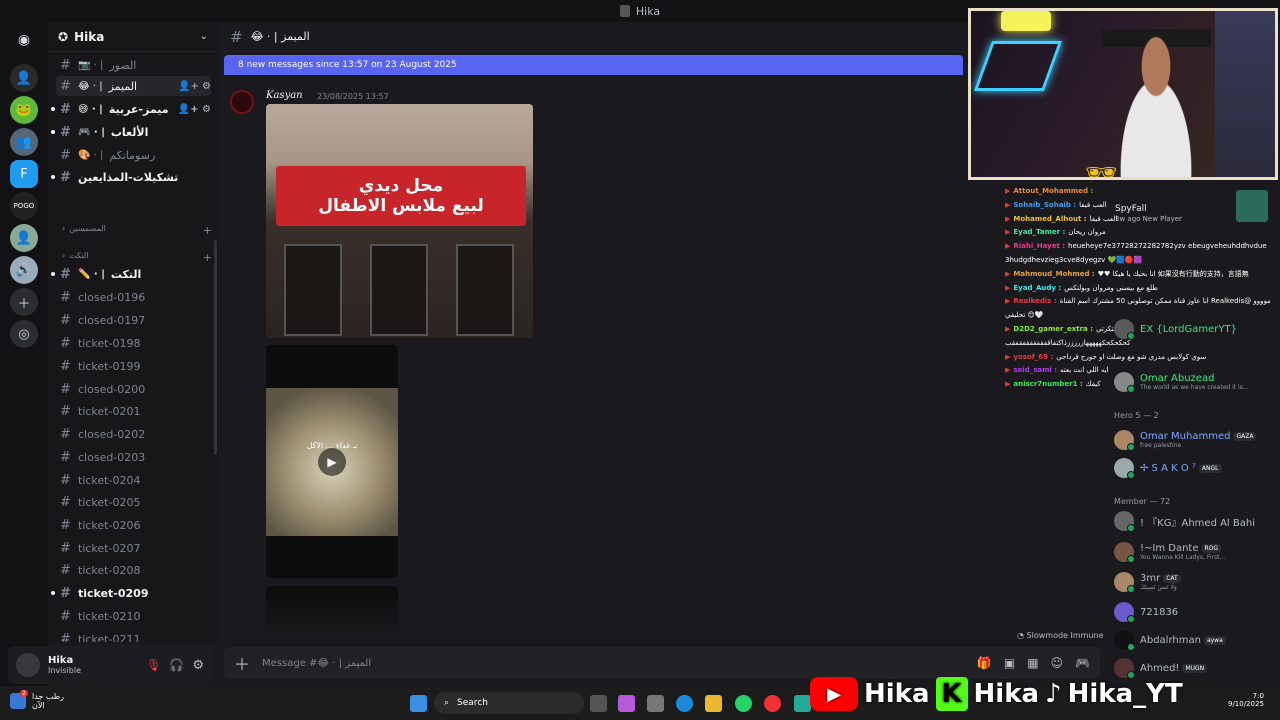 The image size is (1280, 720). What do you see at coordinates (24, 110) in the screenshot?
I see `server-green-icon: 🐸` at bounding box center [24, 110].